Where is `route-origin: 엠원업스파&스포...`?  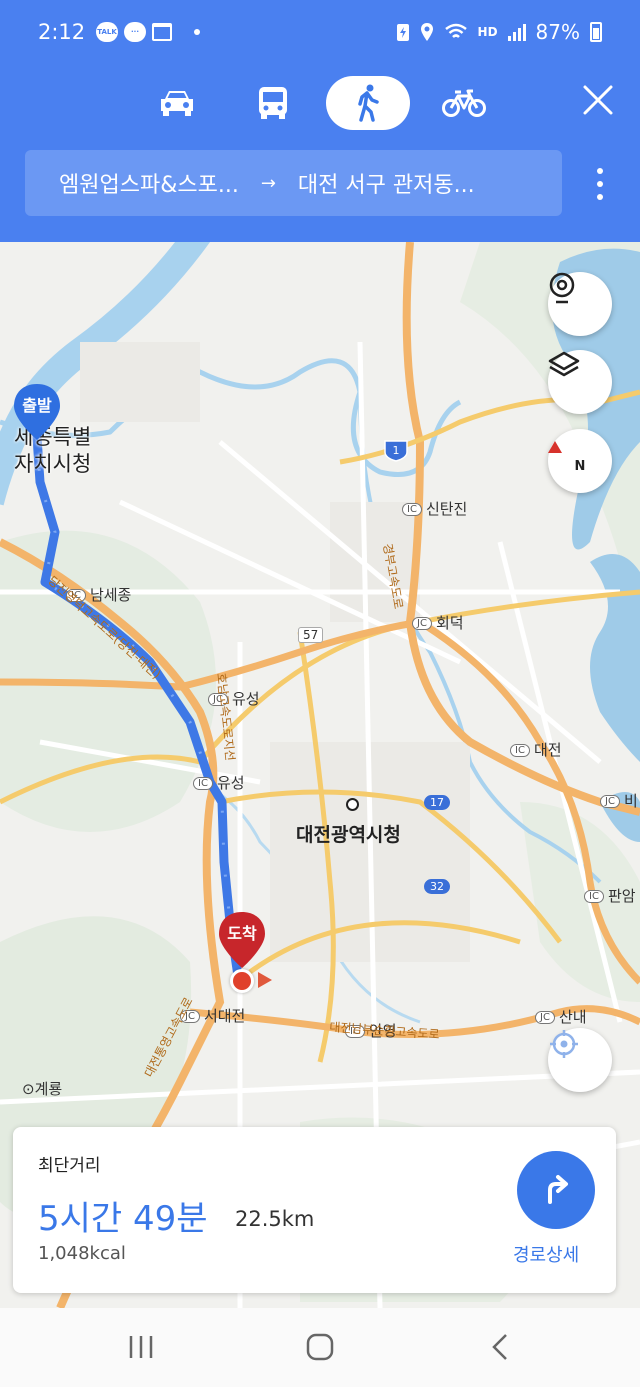
route-origin: 엠원업스파&스포... is located at coordinates (149, 185).